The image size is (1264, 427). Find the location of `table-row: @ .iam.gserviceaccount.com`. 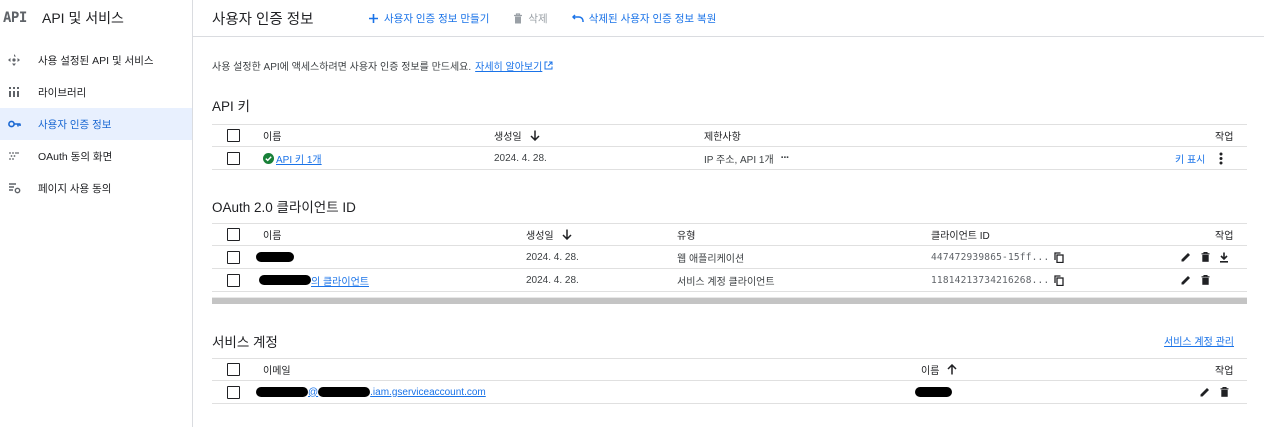

table-row: @ .iam.gserviceaccount.com is located at coordinates (729, 392).